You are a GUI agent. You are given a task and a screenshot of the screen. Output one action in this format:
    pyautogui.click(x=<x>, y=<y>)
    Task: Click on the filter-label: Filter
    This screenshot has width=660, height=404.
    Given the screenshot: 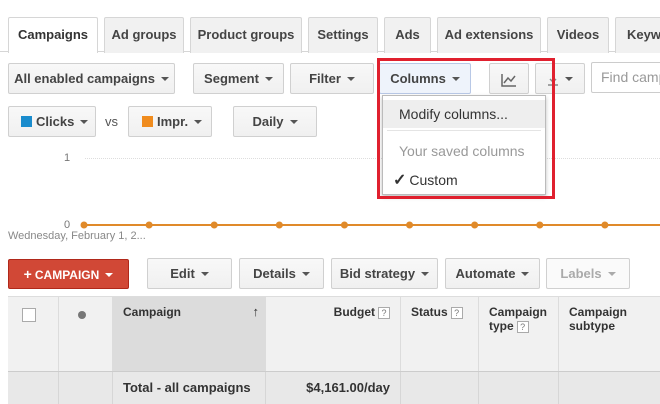 What is the action you would take?
    pyautogui.click(x=325, y=78)
    